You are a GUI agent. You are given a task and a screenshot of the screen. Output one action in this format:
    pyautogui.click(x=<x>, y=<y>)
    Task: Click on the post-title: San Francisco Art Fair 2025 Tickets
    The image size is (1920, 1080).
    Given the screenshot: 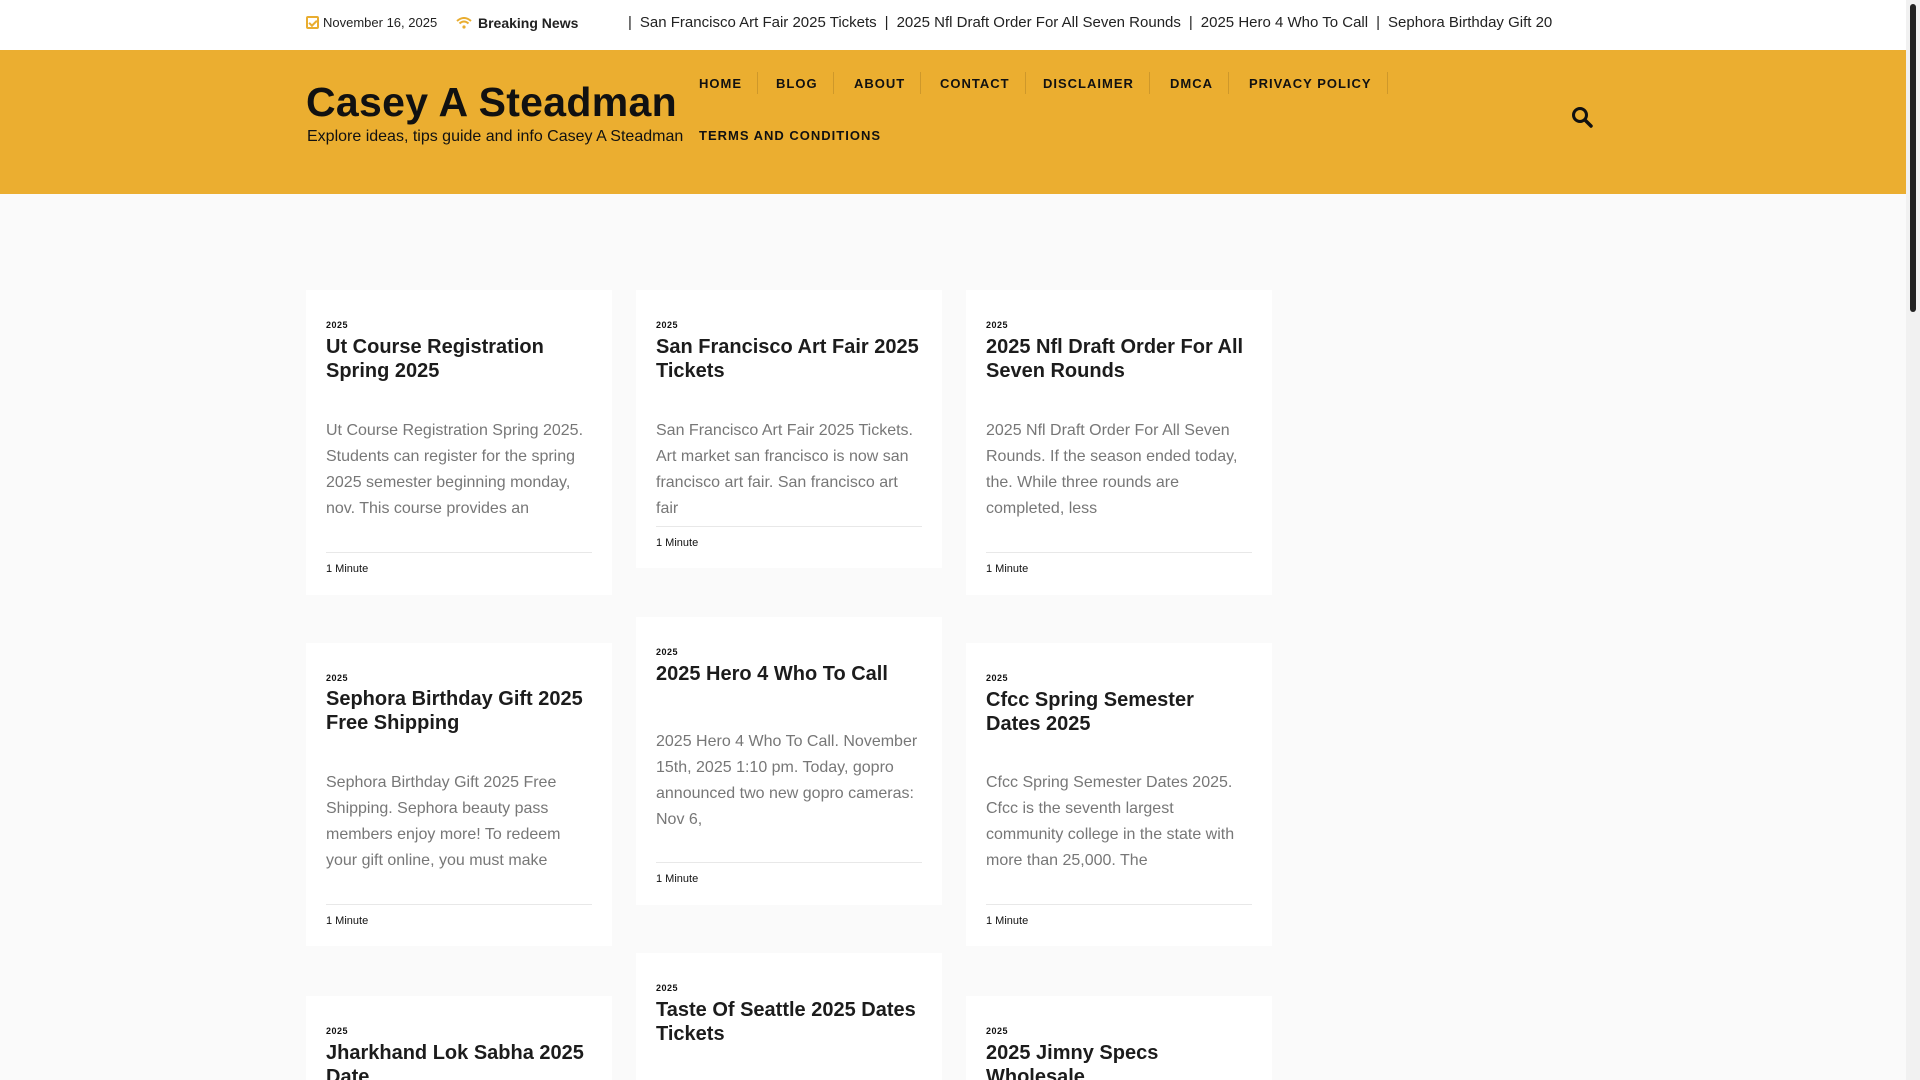 What is the action you would take?
    pyautogui.click(x=789, y=359)
    